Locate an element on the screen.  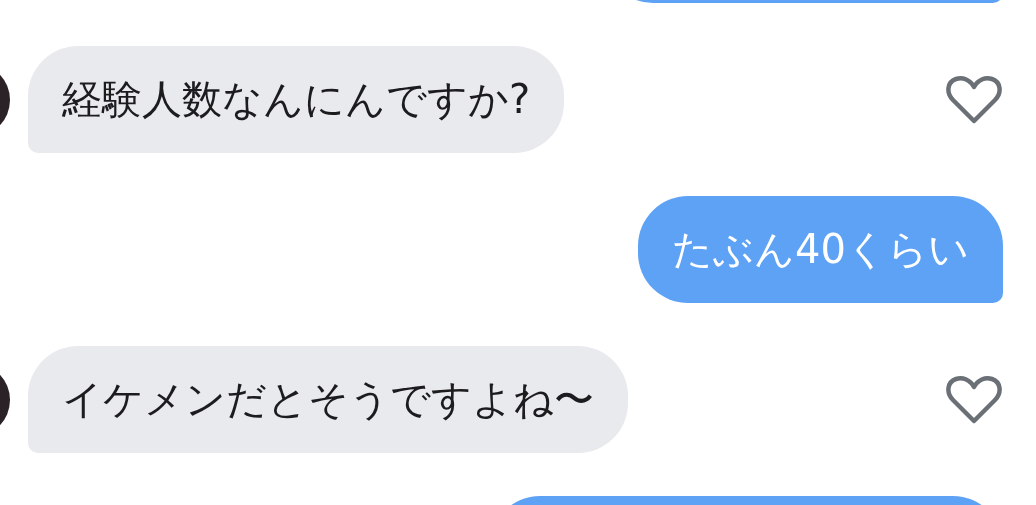
message-bubble: 経験人数なんにんですか? is located at coordinates (296, 99).